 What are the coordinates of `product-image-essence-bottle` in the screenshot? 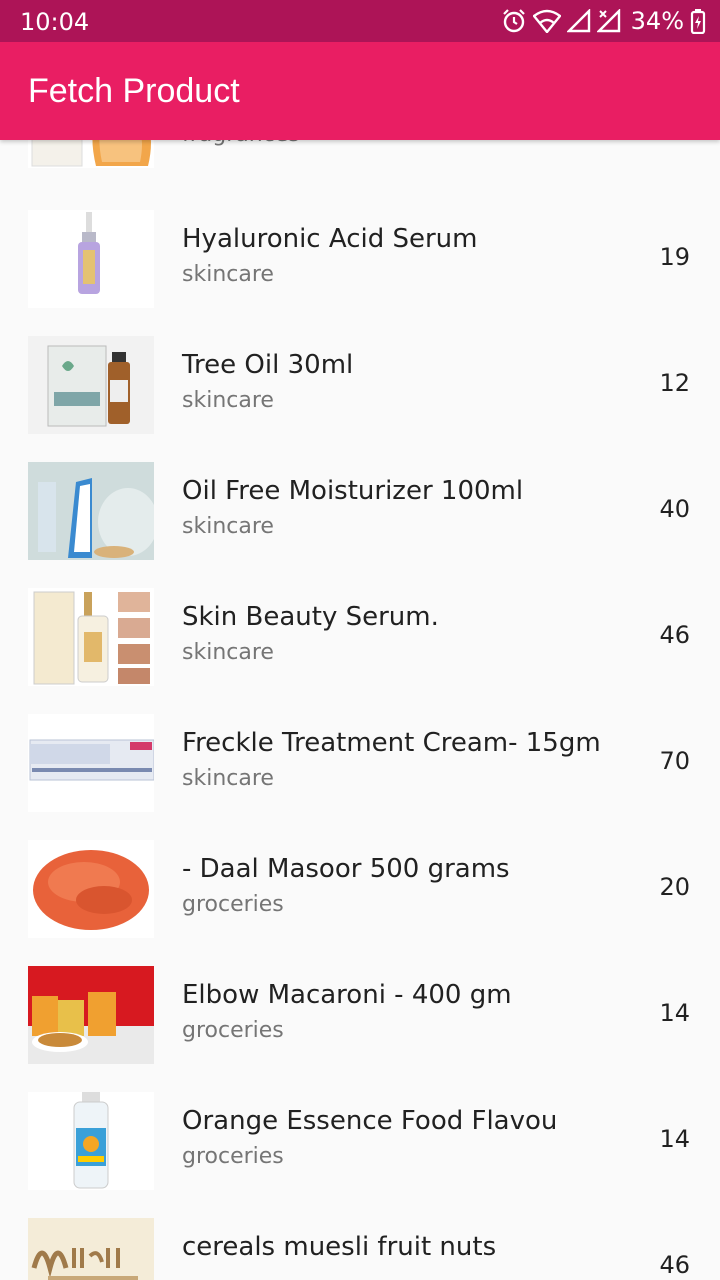 It's located at (91, 1141).